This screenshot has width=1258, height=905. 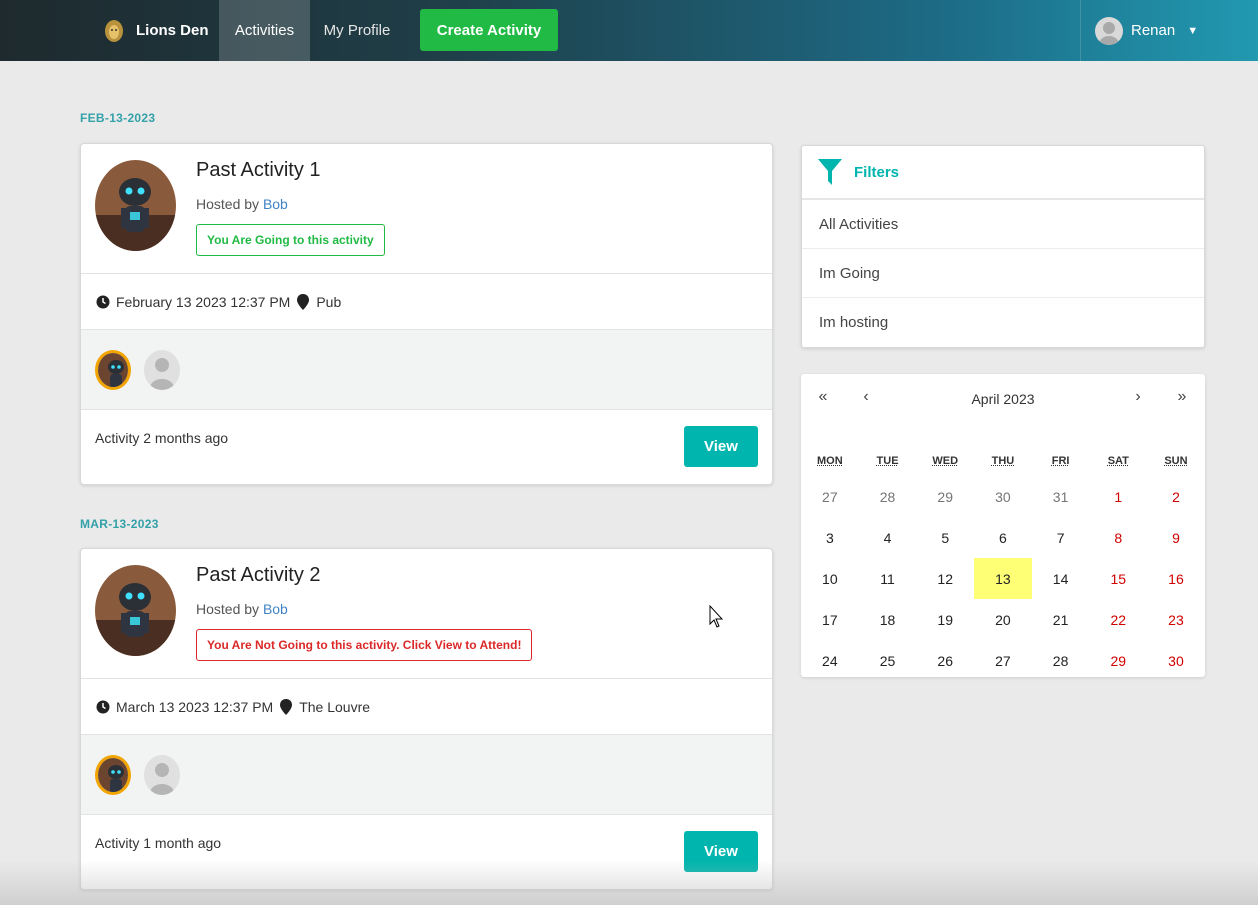 What do you see at coordinates (888, 578) in the screenshot?
I see `calendar-day: 11` at bounding box center [888, 578].